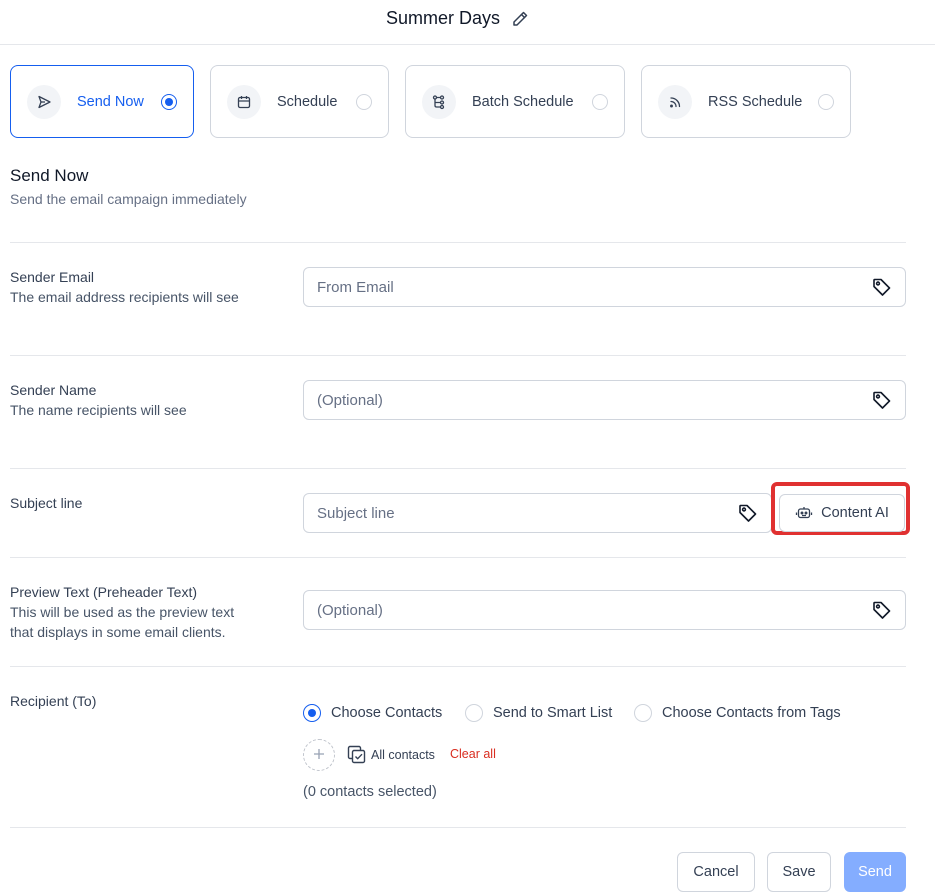 This screenshot has width=935, height=892. What do you see at coordinates (523, 101) in the screenshot?
I see `option-label: Batch Schedule` at bounding box center [523, 101].